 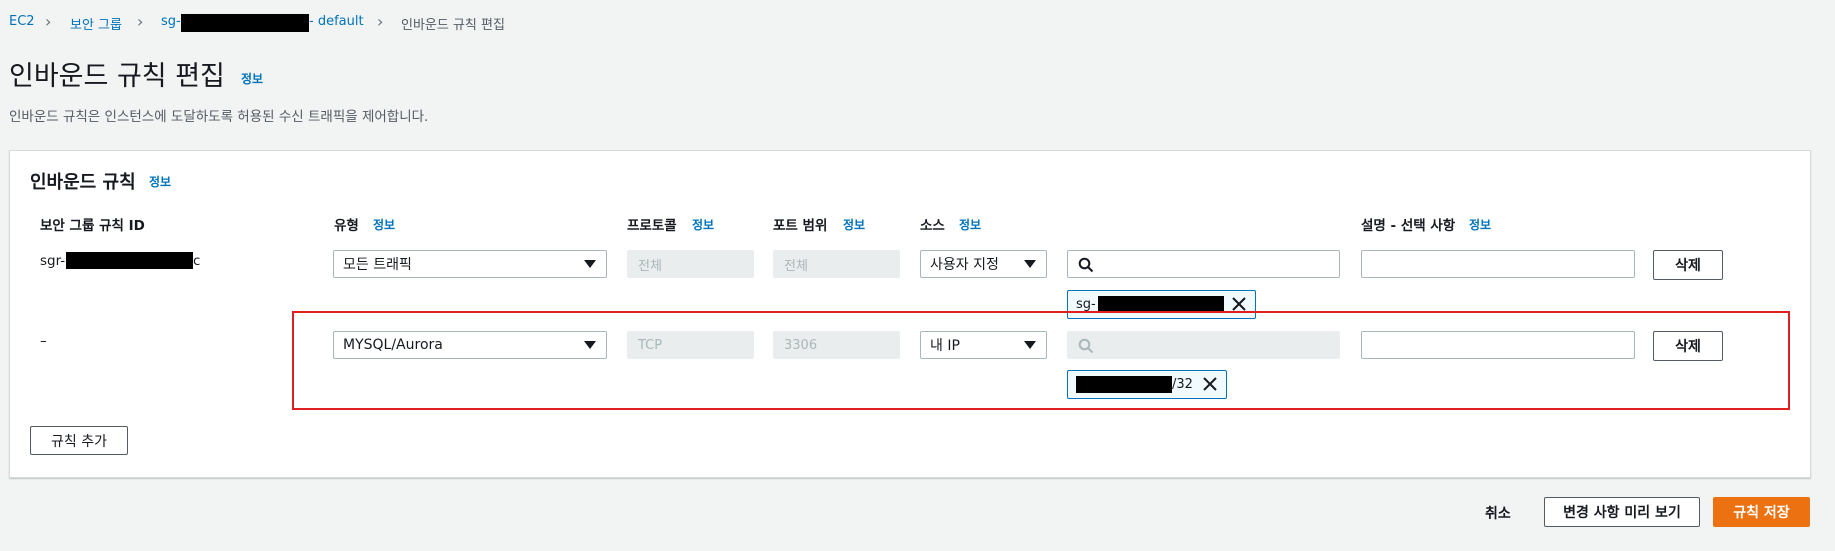 I want to click on source-search-input, so click(x=1203, y=264).